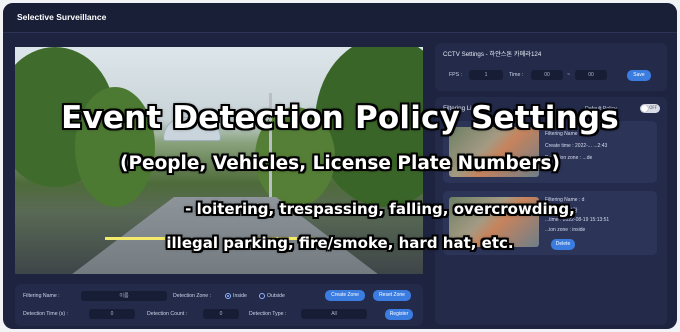 This screenshot has height=332, width=680. What do you see at coordinates (340, 18) in the screenshot?
I see `title-bar: Selective Surveillance` at bounding box center [340, 18].